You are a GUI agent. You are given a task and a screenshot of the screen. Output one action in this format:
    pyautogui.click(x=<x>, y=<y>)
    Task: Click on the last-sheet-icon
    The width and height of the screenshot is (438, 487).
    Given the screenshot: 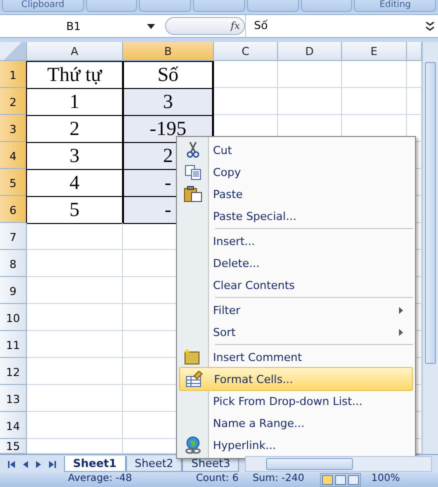 What is the action you would take?
    pyautogui.click(x=52, y=464)
    